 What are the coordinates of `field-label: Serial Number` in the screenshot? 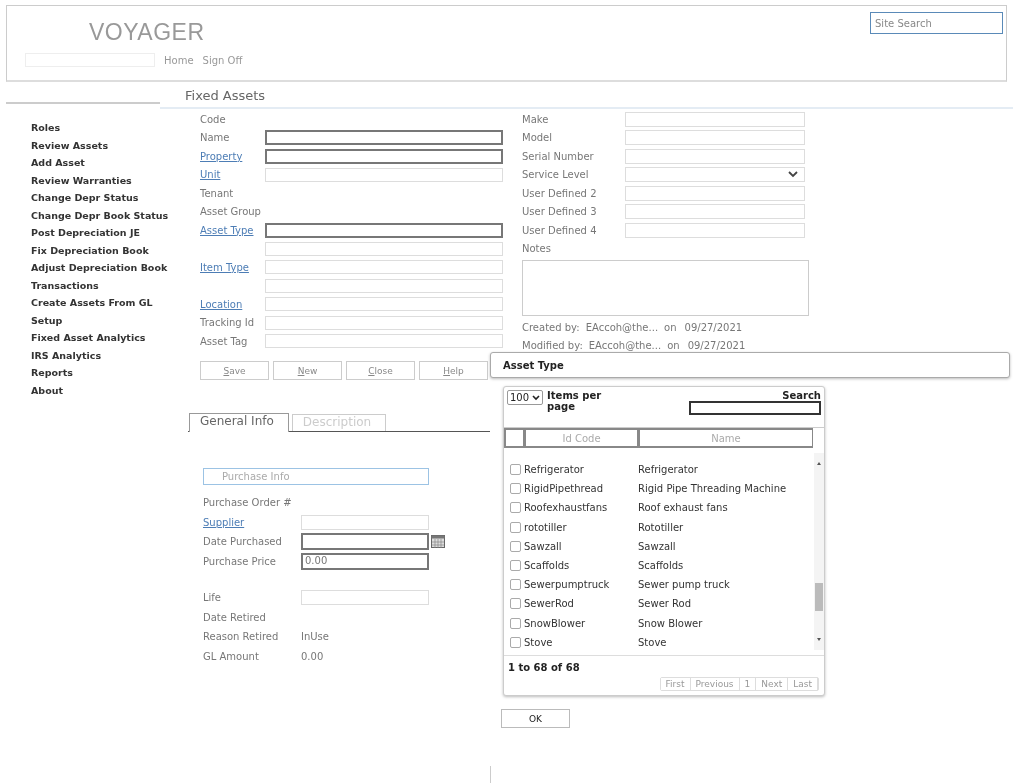 It's located at (558, 156).